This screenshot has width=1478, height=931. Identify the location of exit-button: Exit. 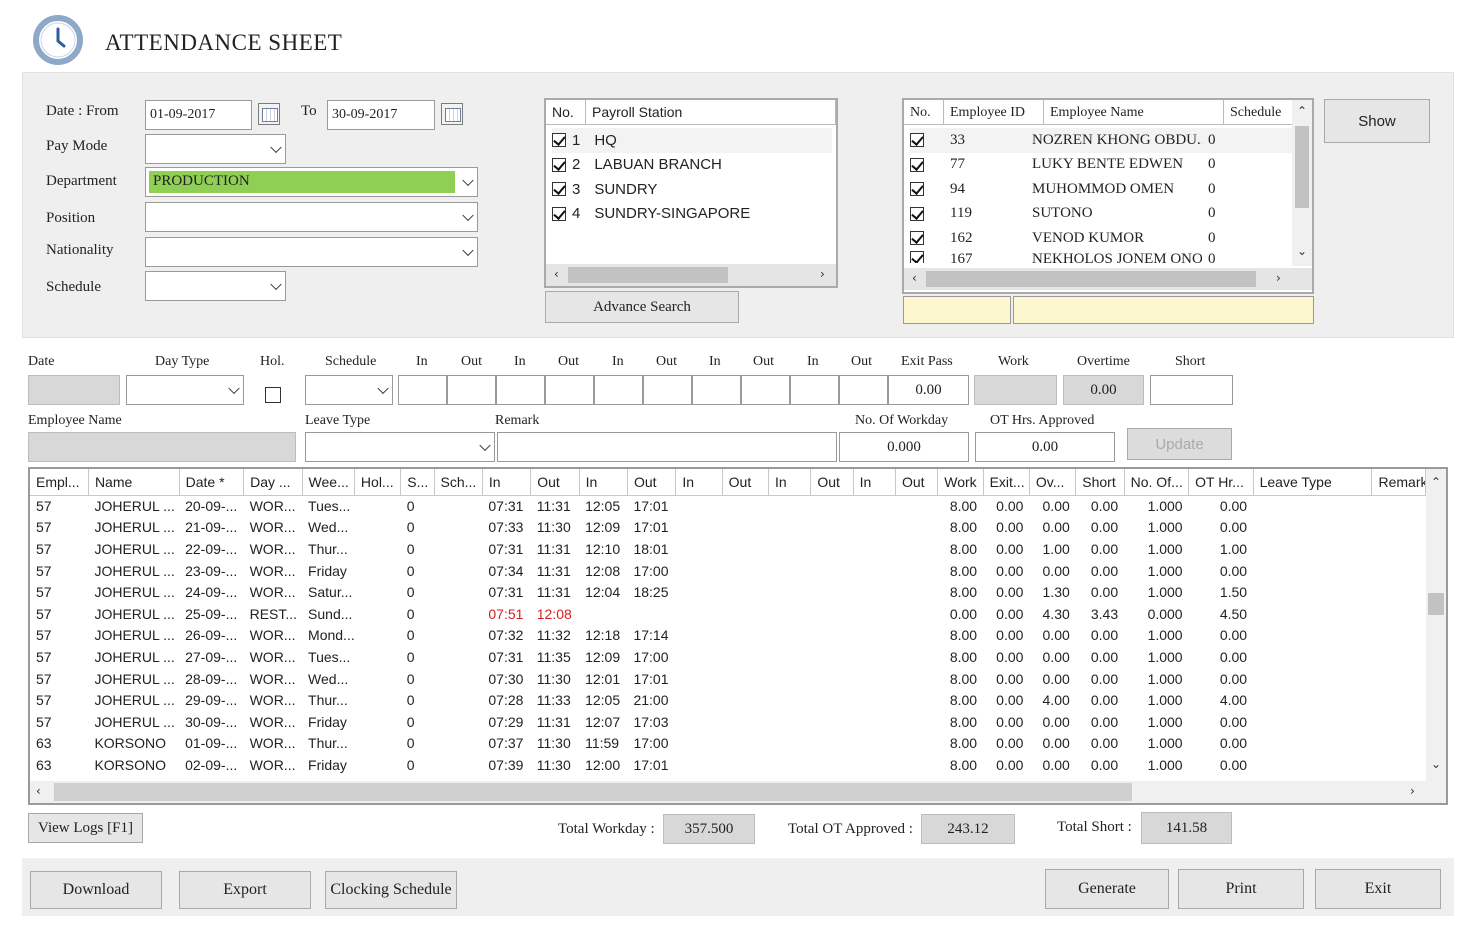
(1378, 889).